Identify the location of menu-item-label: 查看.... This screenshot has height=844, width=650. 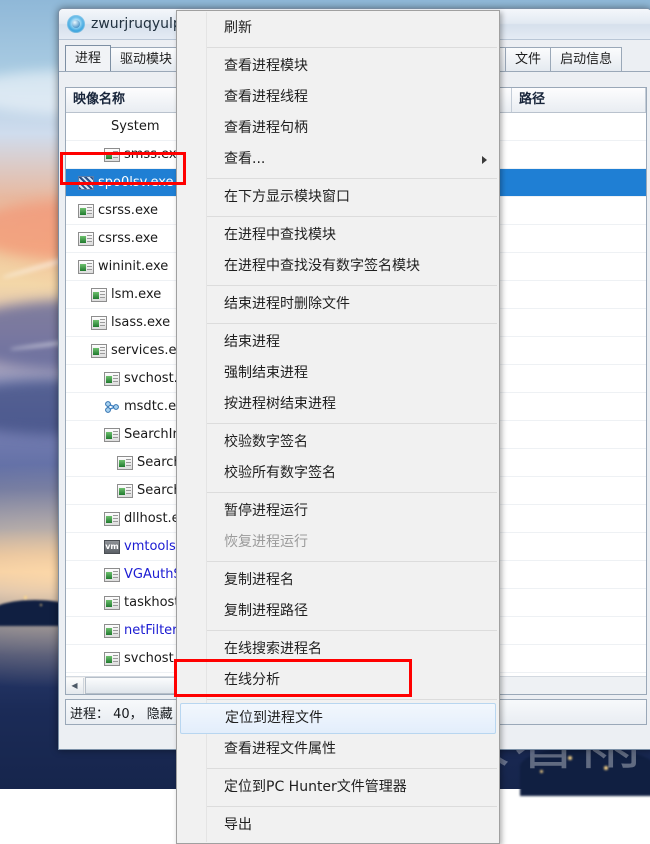
(245, 159).